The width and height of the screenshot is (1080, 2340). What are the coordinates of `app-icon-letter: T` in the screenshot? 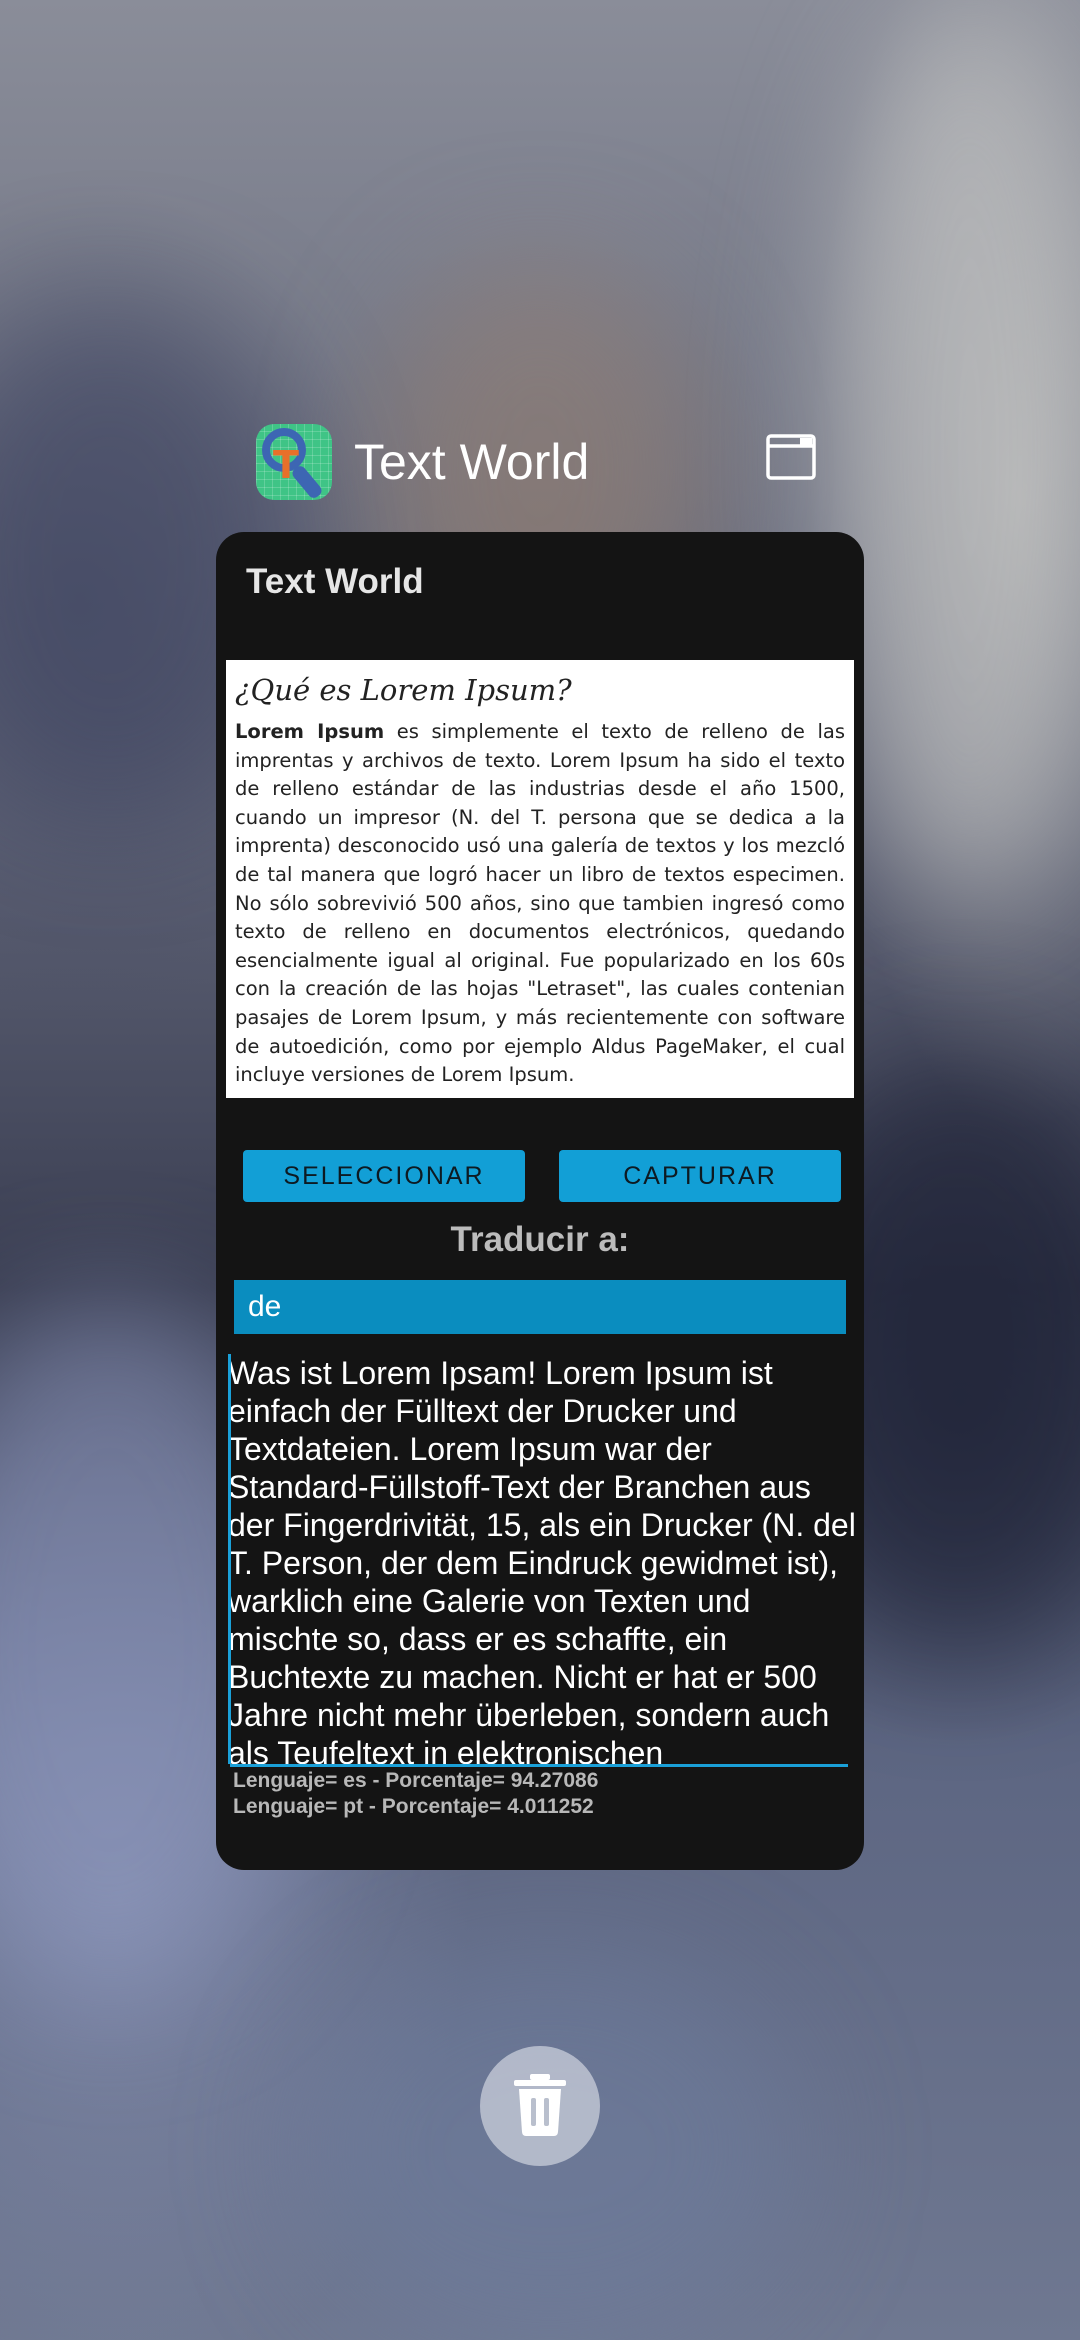 It's located at (286, 465).